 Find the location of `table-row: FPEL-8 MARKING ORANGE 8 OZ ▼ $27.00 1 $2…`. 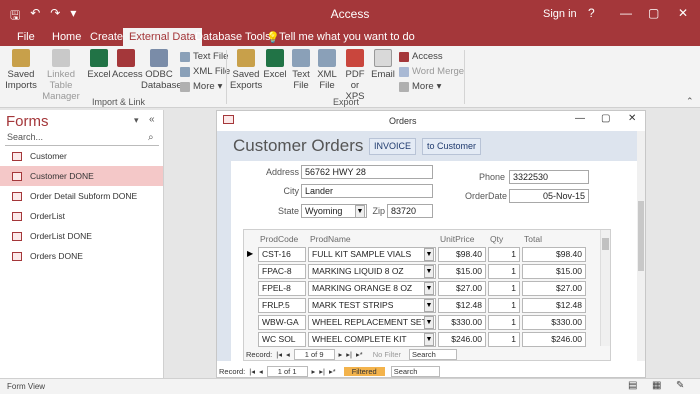

table-row: FPEL-8 MARKING ORANGE 8 OZ ▼ $27.00 1 $2… is located at coordinates (424, 289).